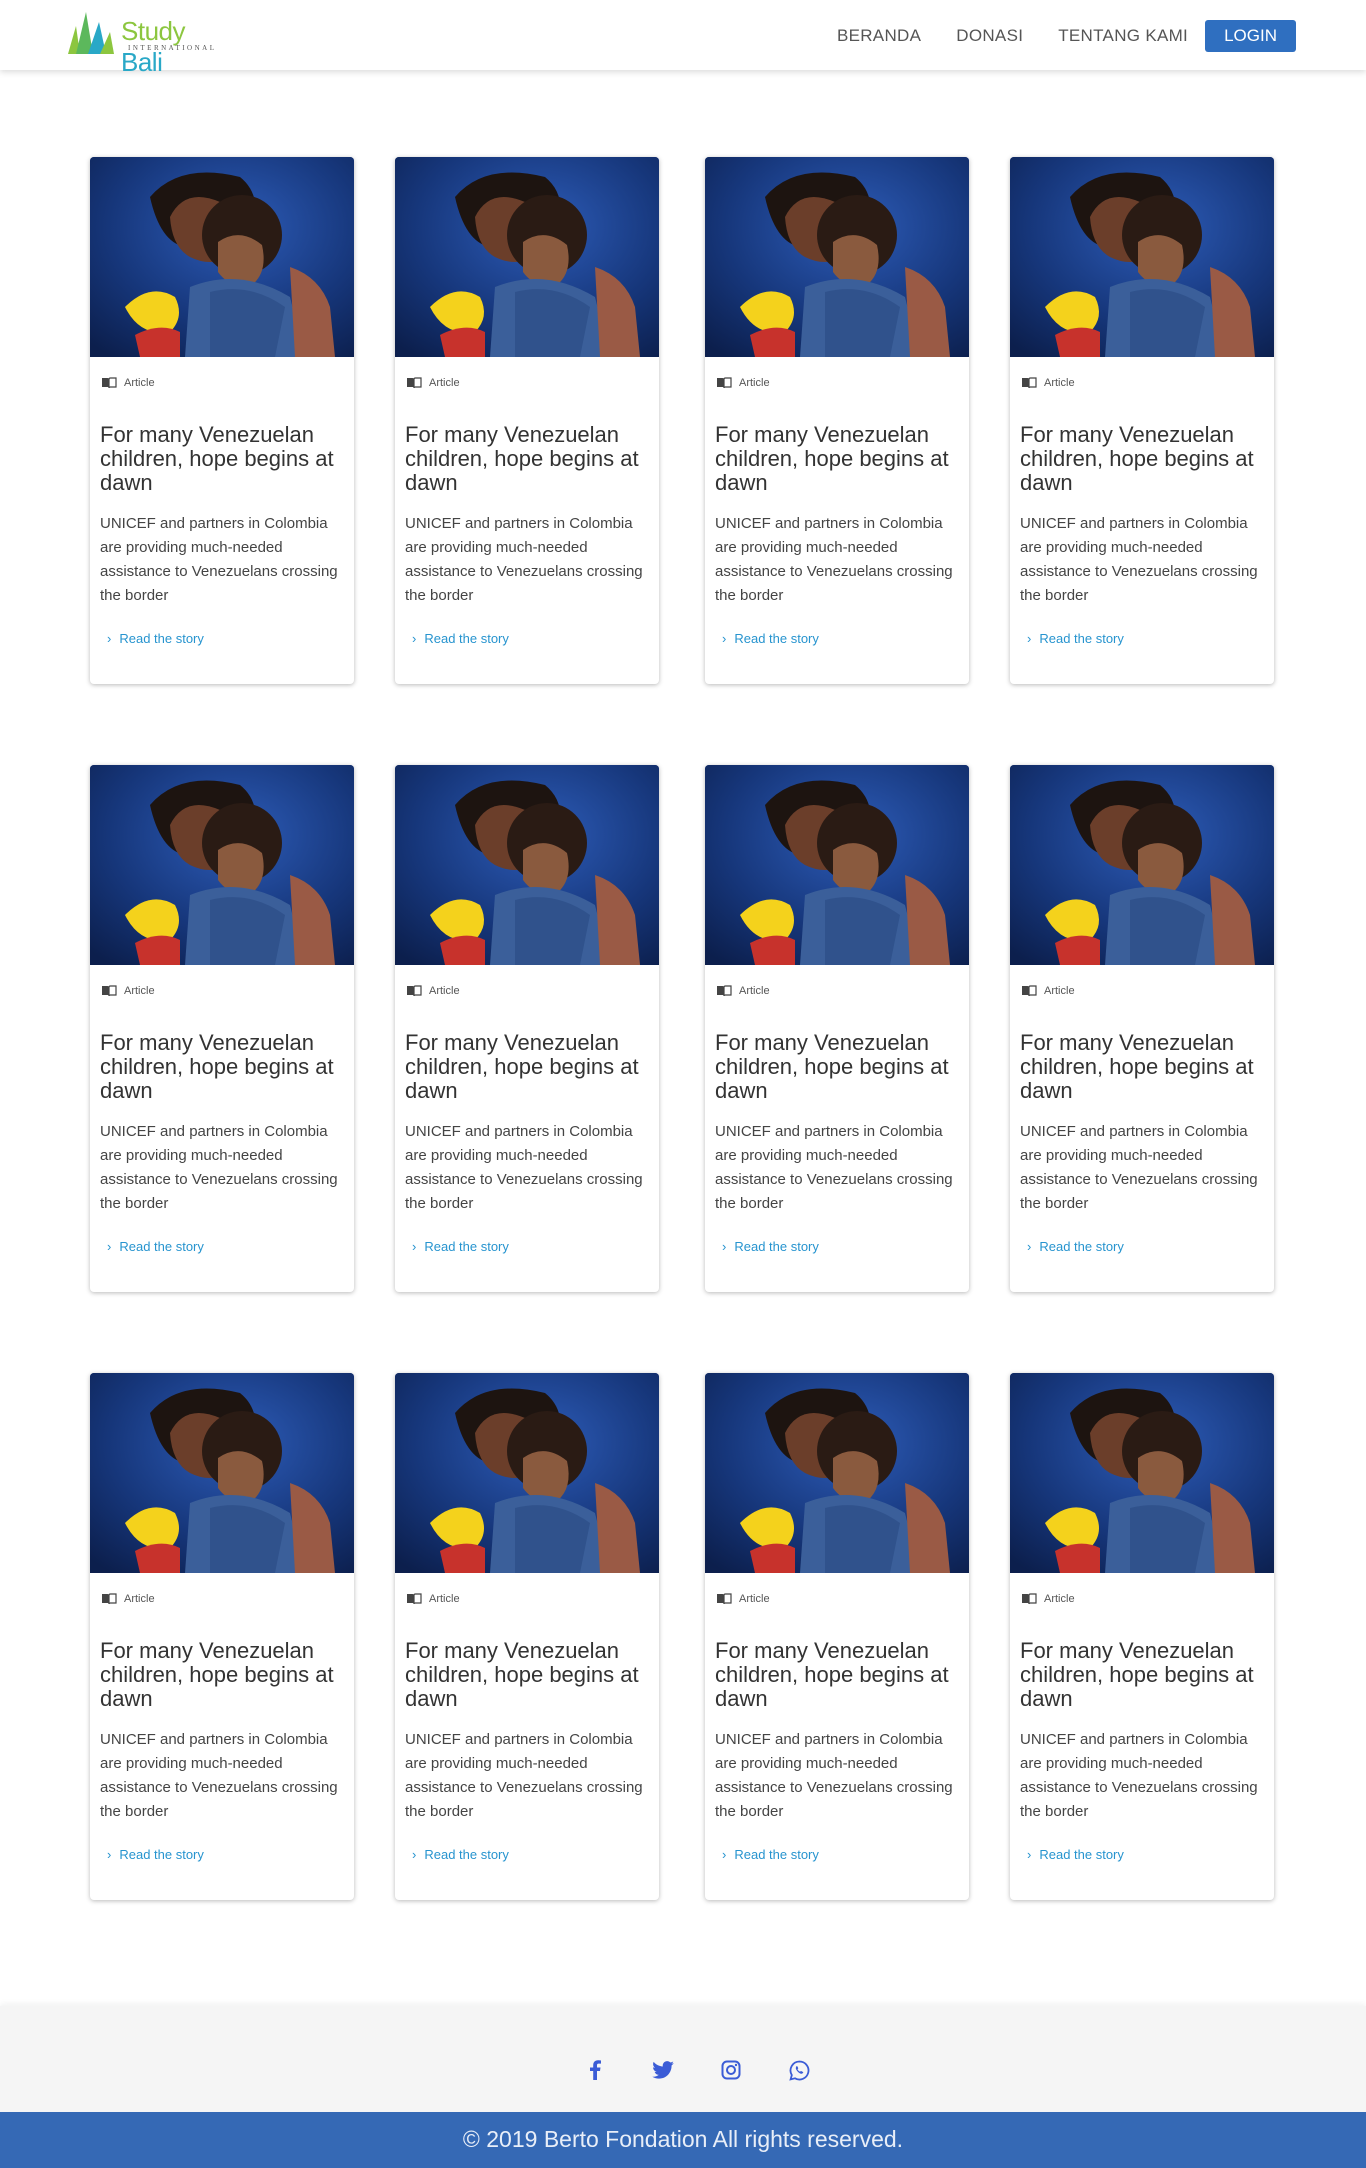 This screenshot has height=2168, width=1366. I want to click on nav-tentang-kami: TENTANG KAMI, so click(1123, 36).